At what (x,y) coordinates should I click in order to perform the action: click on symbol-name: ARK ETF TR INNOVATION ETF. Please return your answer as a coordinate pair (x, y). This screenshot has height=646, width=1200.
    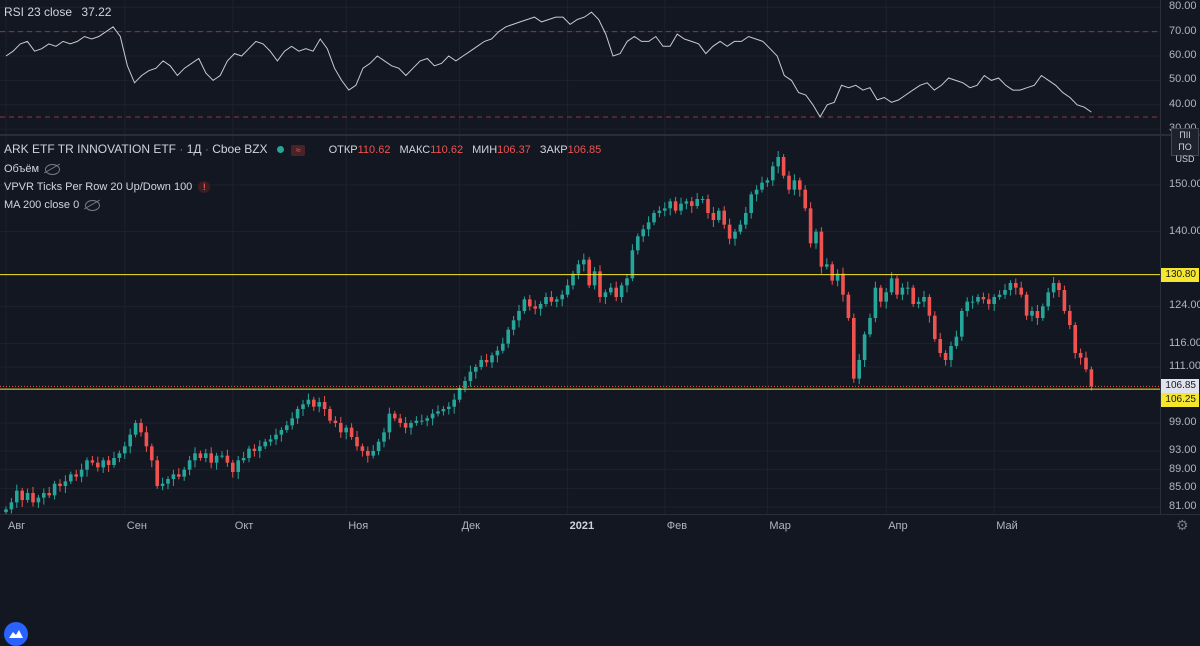
    Looking at the image, I should click on (90, 149).